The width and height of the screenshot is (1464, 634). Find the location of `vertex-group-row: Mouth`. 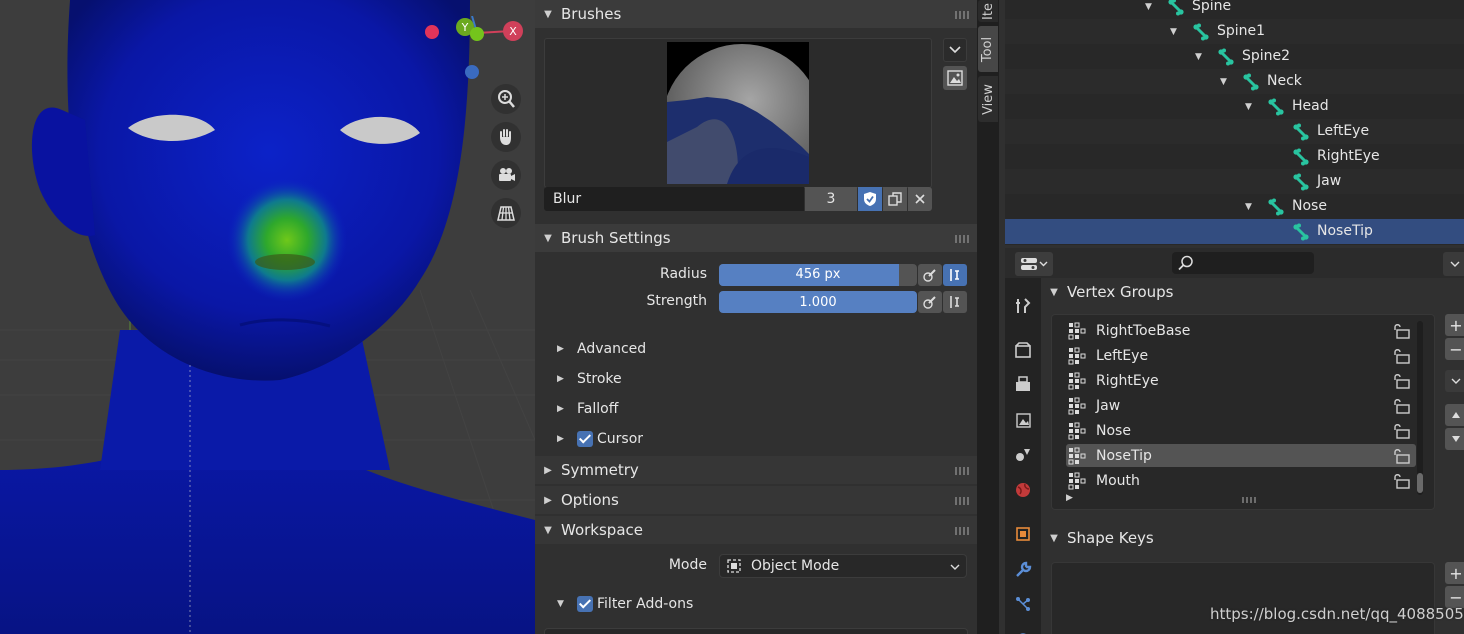

vertex-group-row: Mouth is located at coordinates (1241, 480).